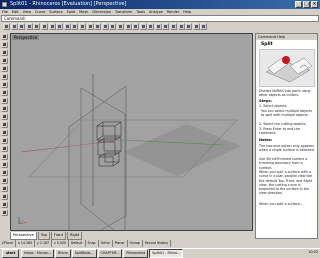 The image size is (320, 258). Describe the element at coordinates (11, 253) in the screenshot. I see `start-button: start` at that location.